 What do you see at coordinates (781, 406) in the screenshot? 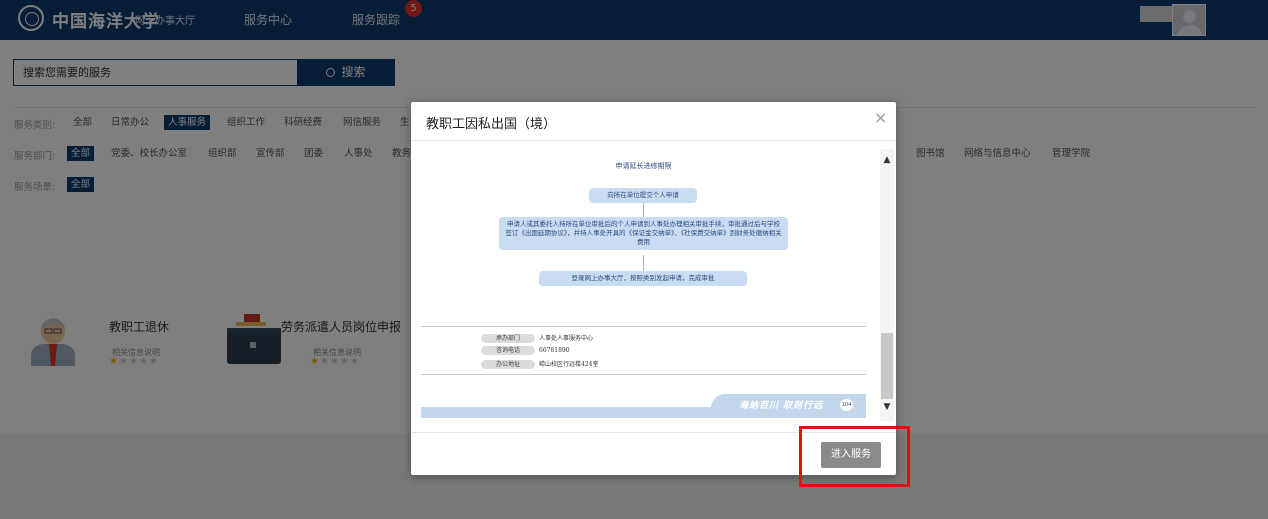
I see `university-motto: 海纳百川 取则行远` at bounding box center [781, 406].